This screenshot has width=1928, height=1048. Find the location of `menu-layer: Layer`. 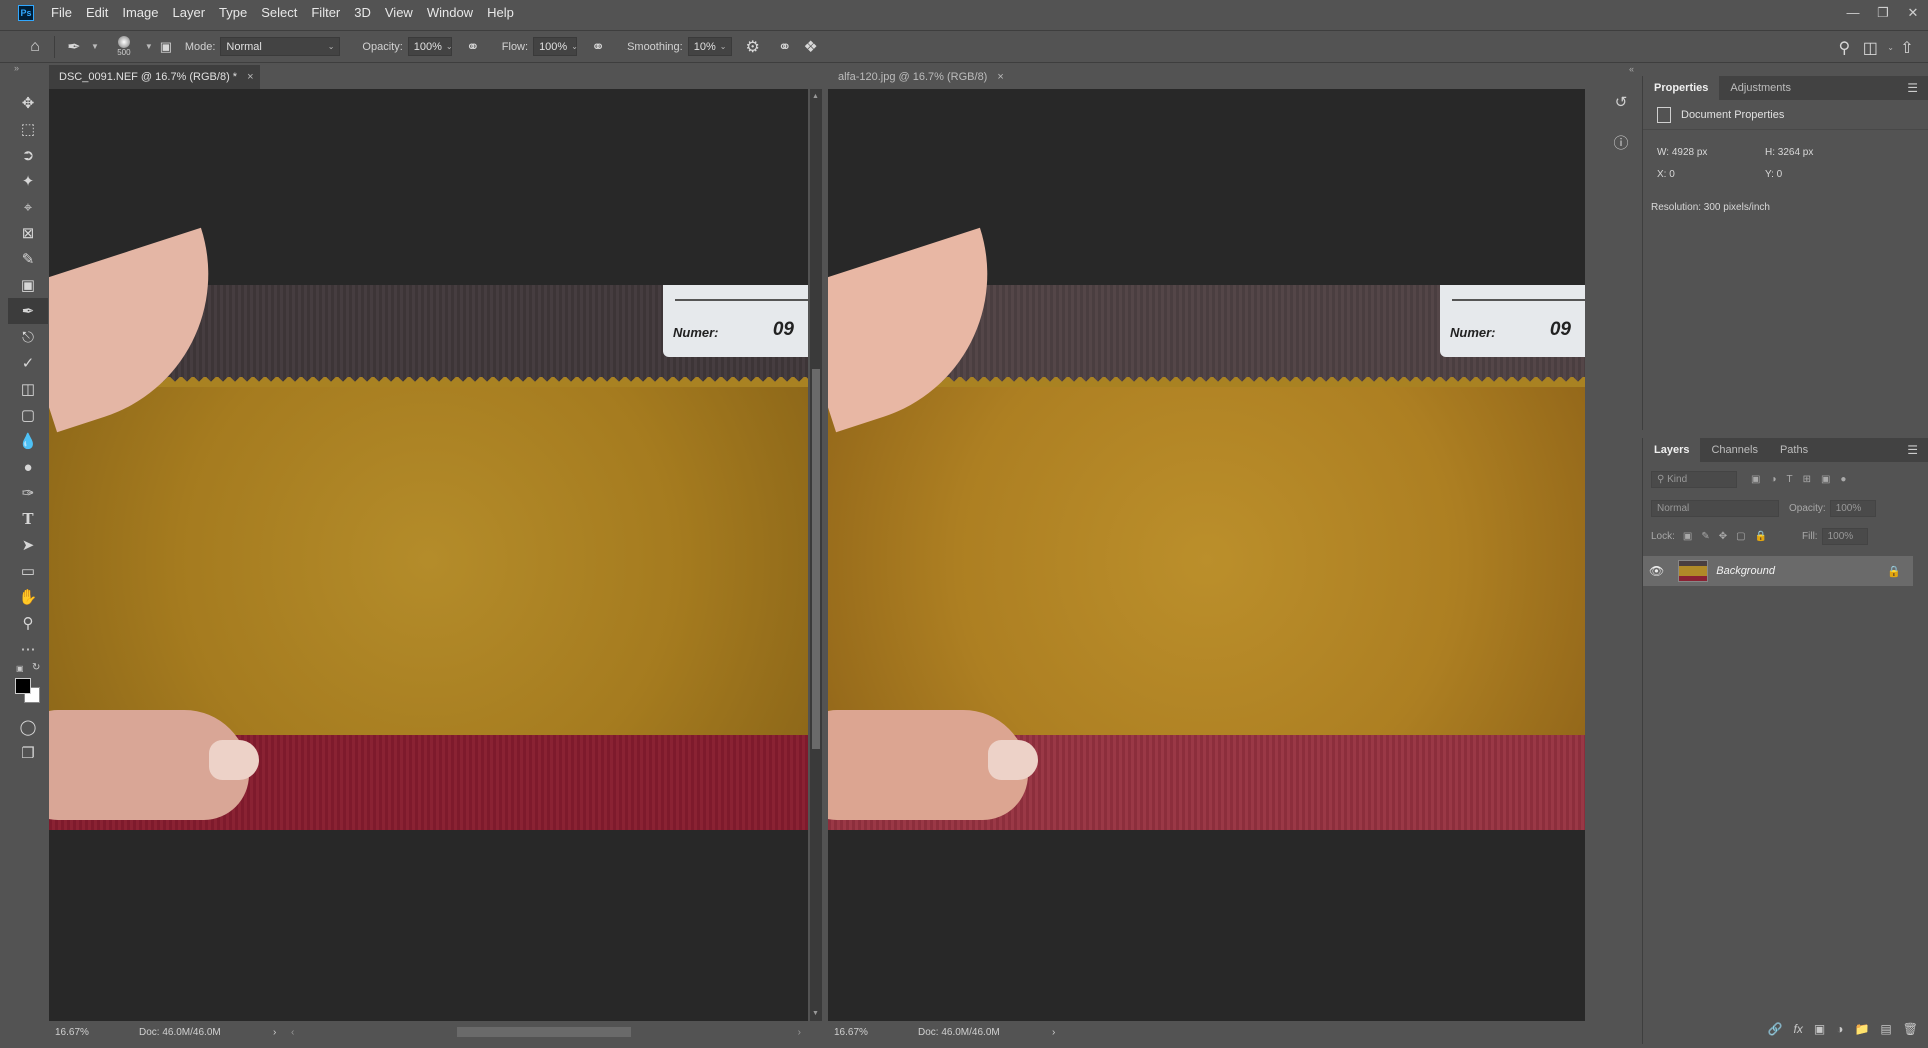

menu-layer: Layer is located at coordinates (189, 12).